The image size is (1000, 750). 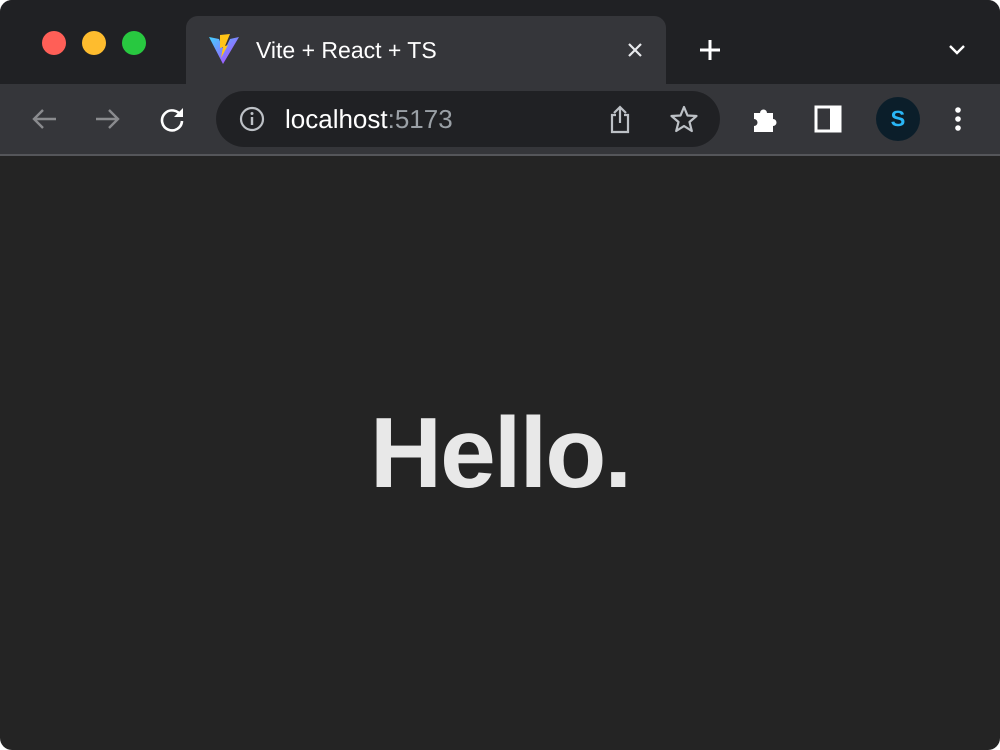 I want to click on tab-title: Vite + React + TS, so click(x=347, y=50).